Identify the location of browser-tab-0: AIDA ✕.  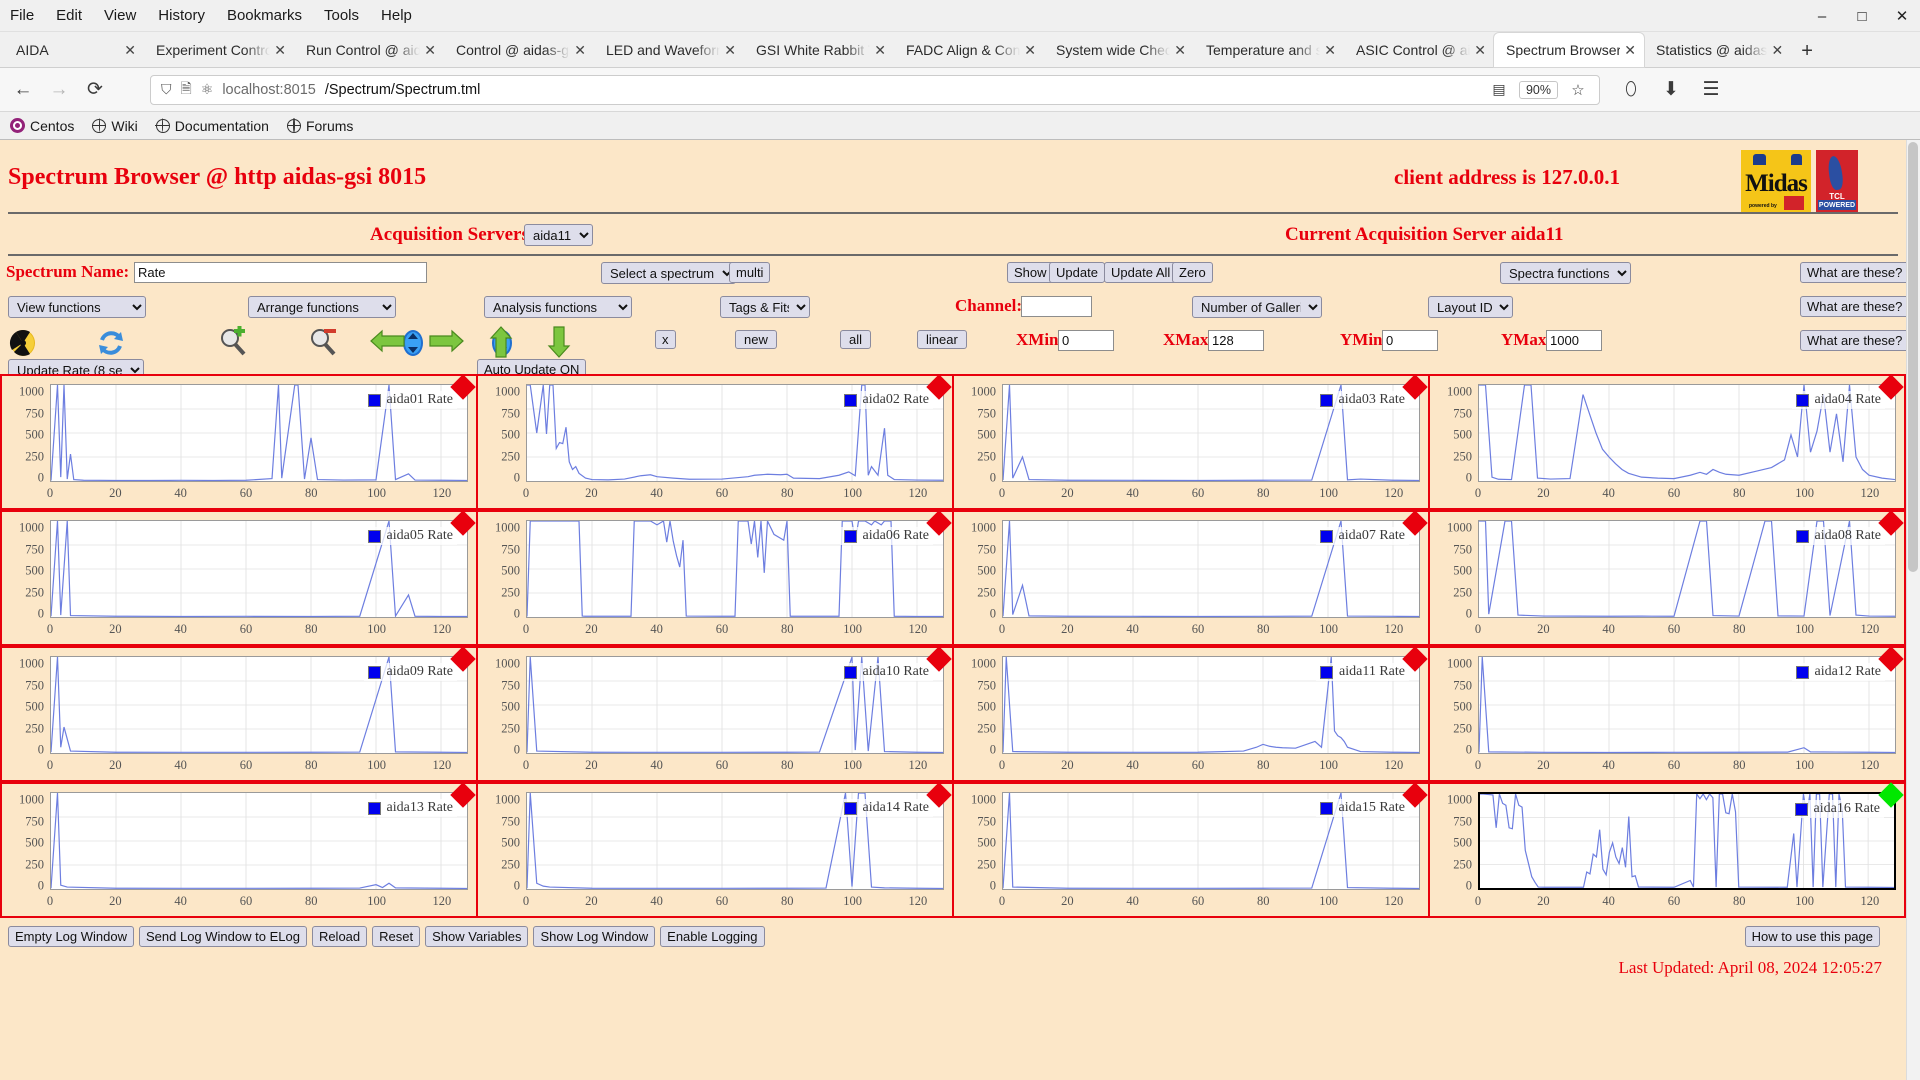
(74, 50).